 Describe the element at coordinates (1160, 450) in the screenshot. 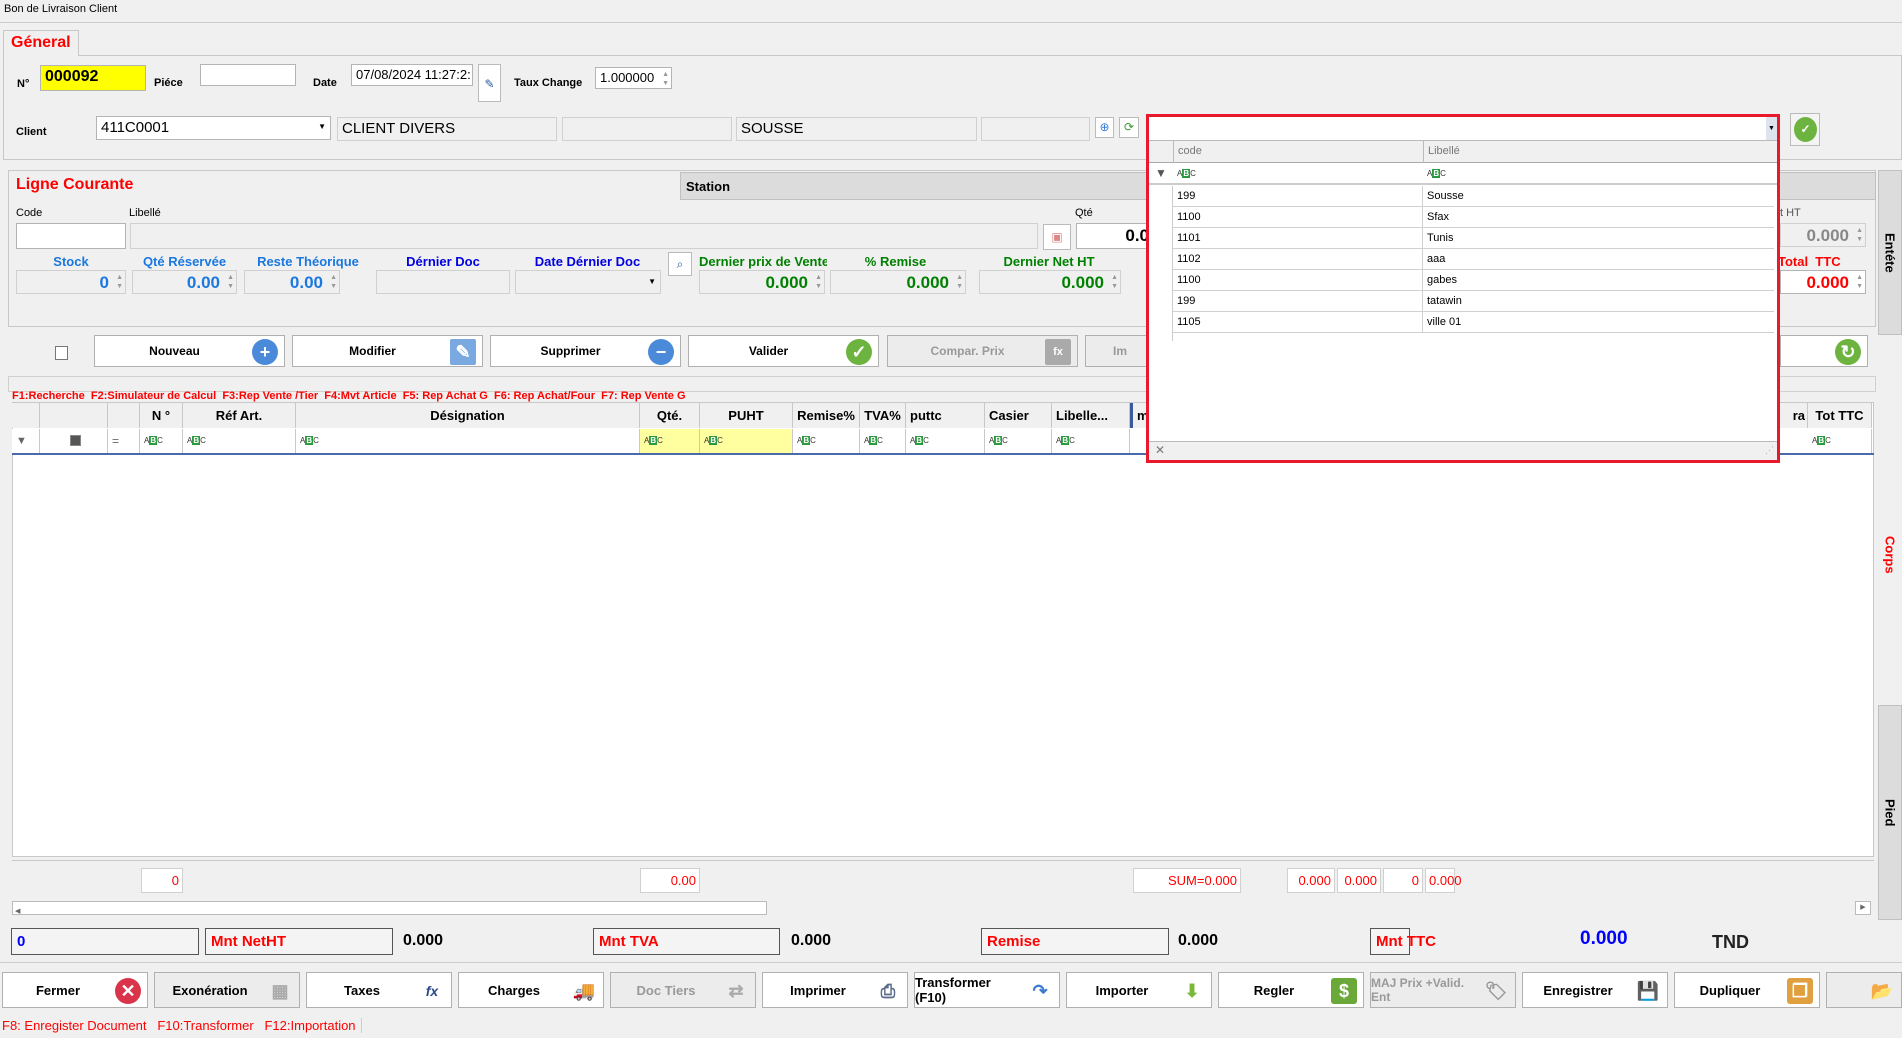

I see `close-icon: ✕` at that location.